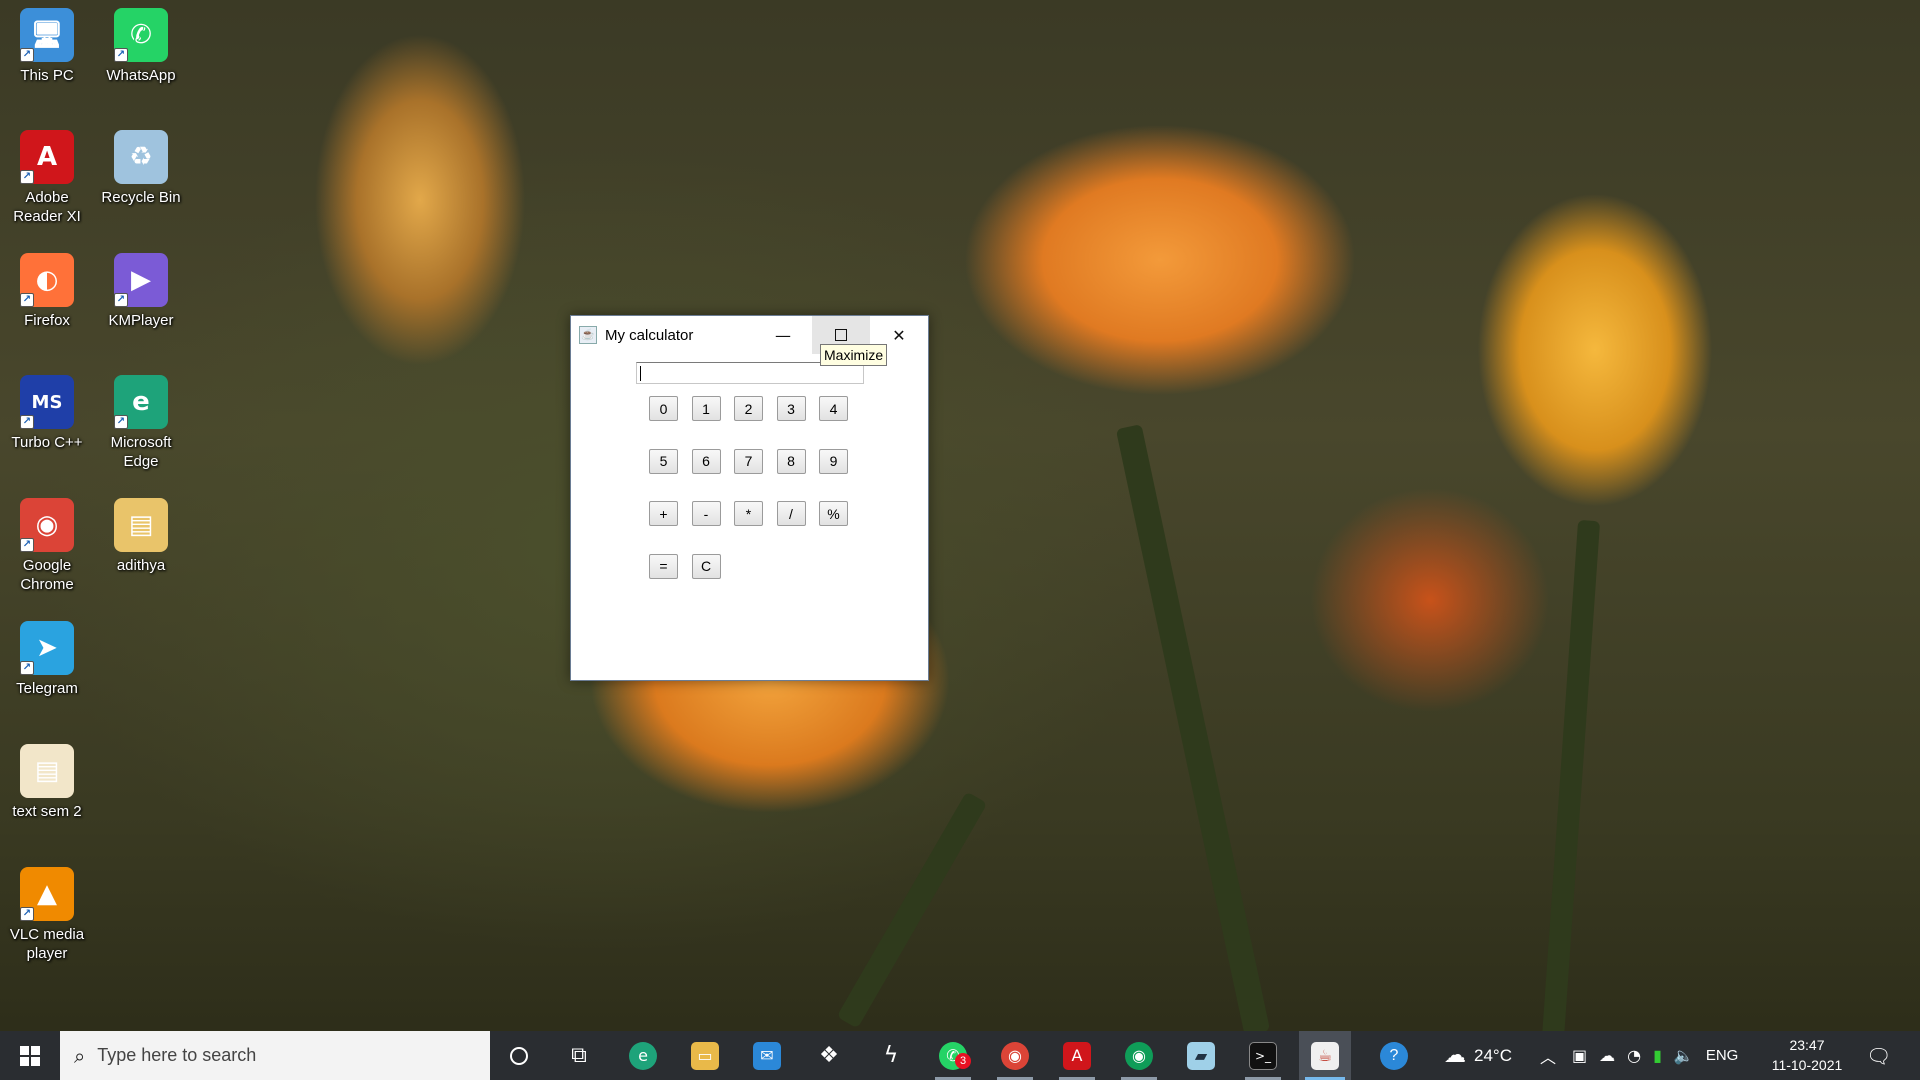 The width and height of the screenshot is (1920, 1080). What do you see at coordinates (1807, 1055) in the screenshot?
I see `taskbar-clock: 23:47 11-10-2021` at bounding box center [1807, 1055].